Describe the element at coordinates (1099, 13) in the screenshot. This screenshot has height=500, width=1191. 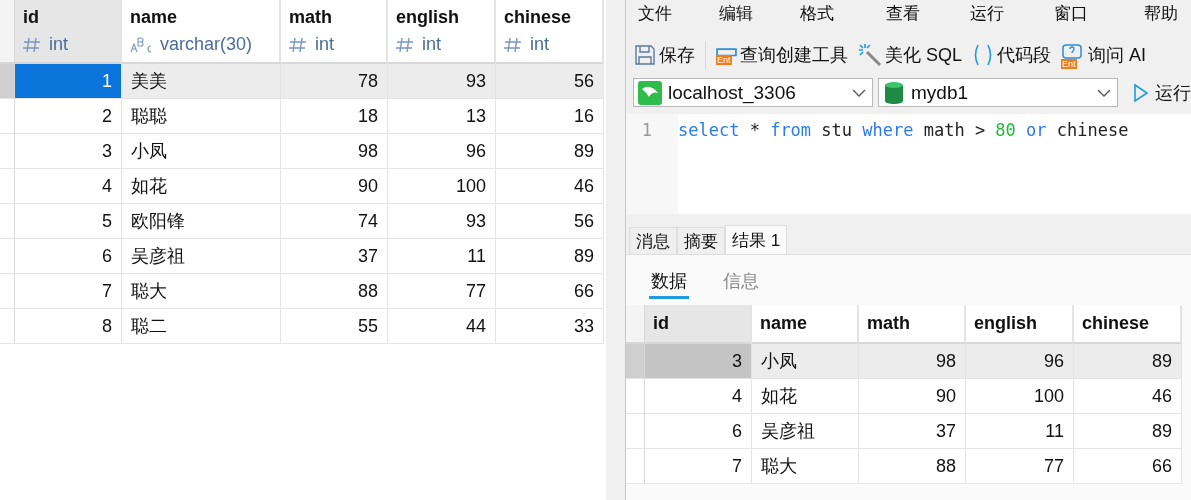
I see `menu-item: 窗口` at that location.